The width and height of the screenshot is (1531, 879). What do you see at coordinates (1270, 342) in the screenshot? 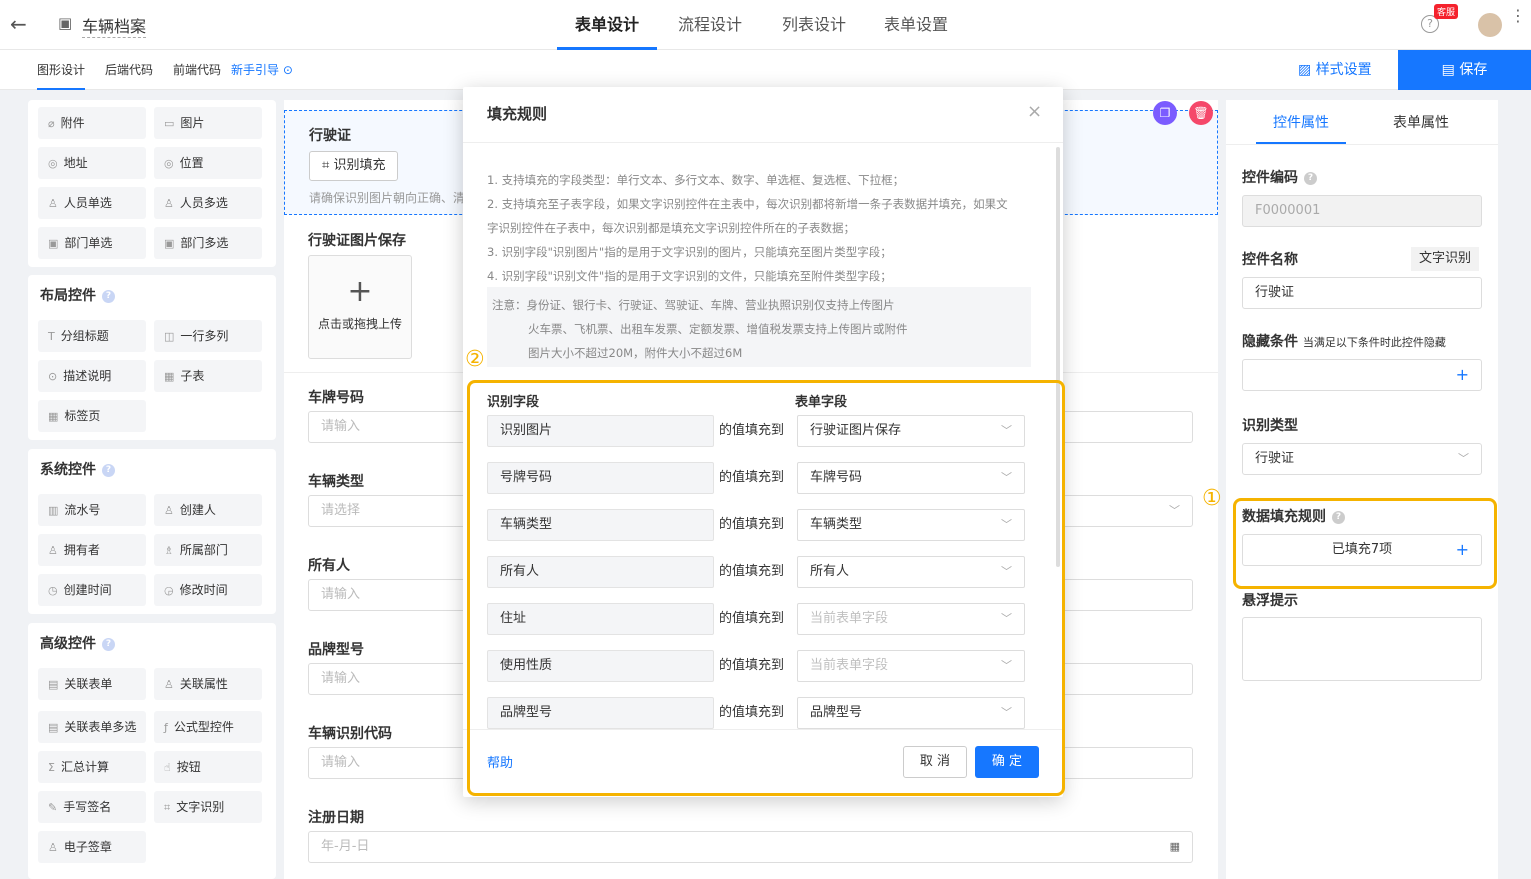
I see `hide-label-text: 隐藏条件` at bounding box center [1270, 342].